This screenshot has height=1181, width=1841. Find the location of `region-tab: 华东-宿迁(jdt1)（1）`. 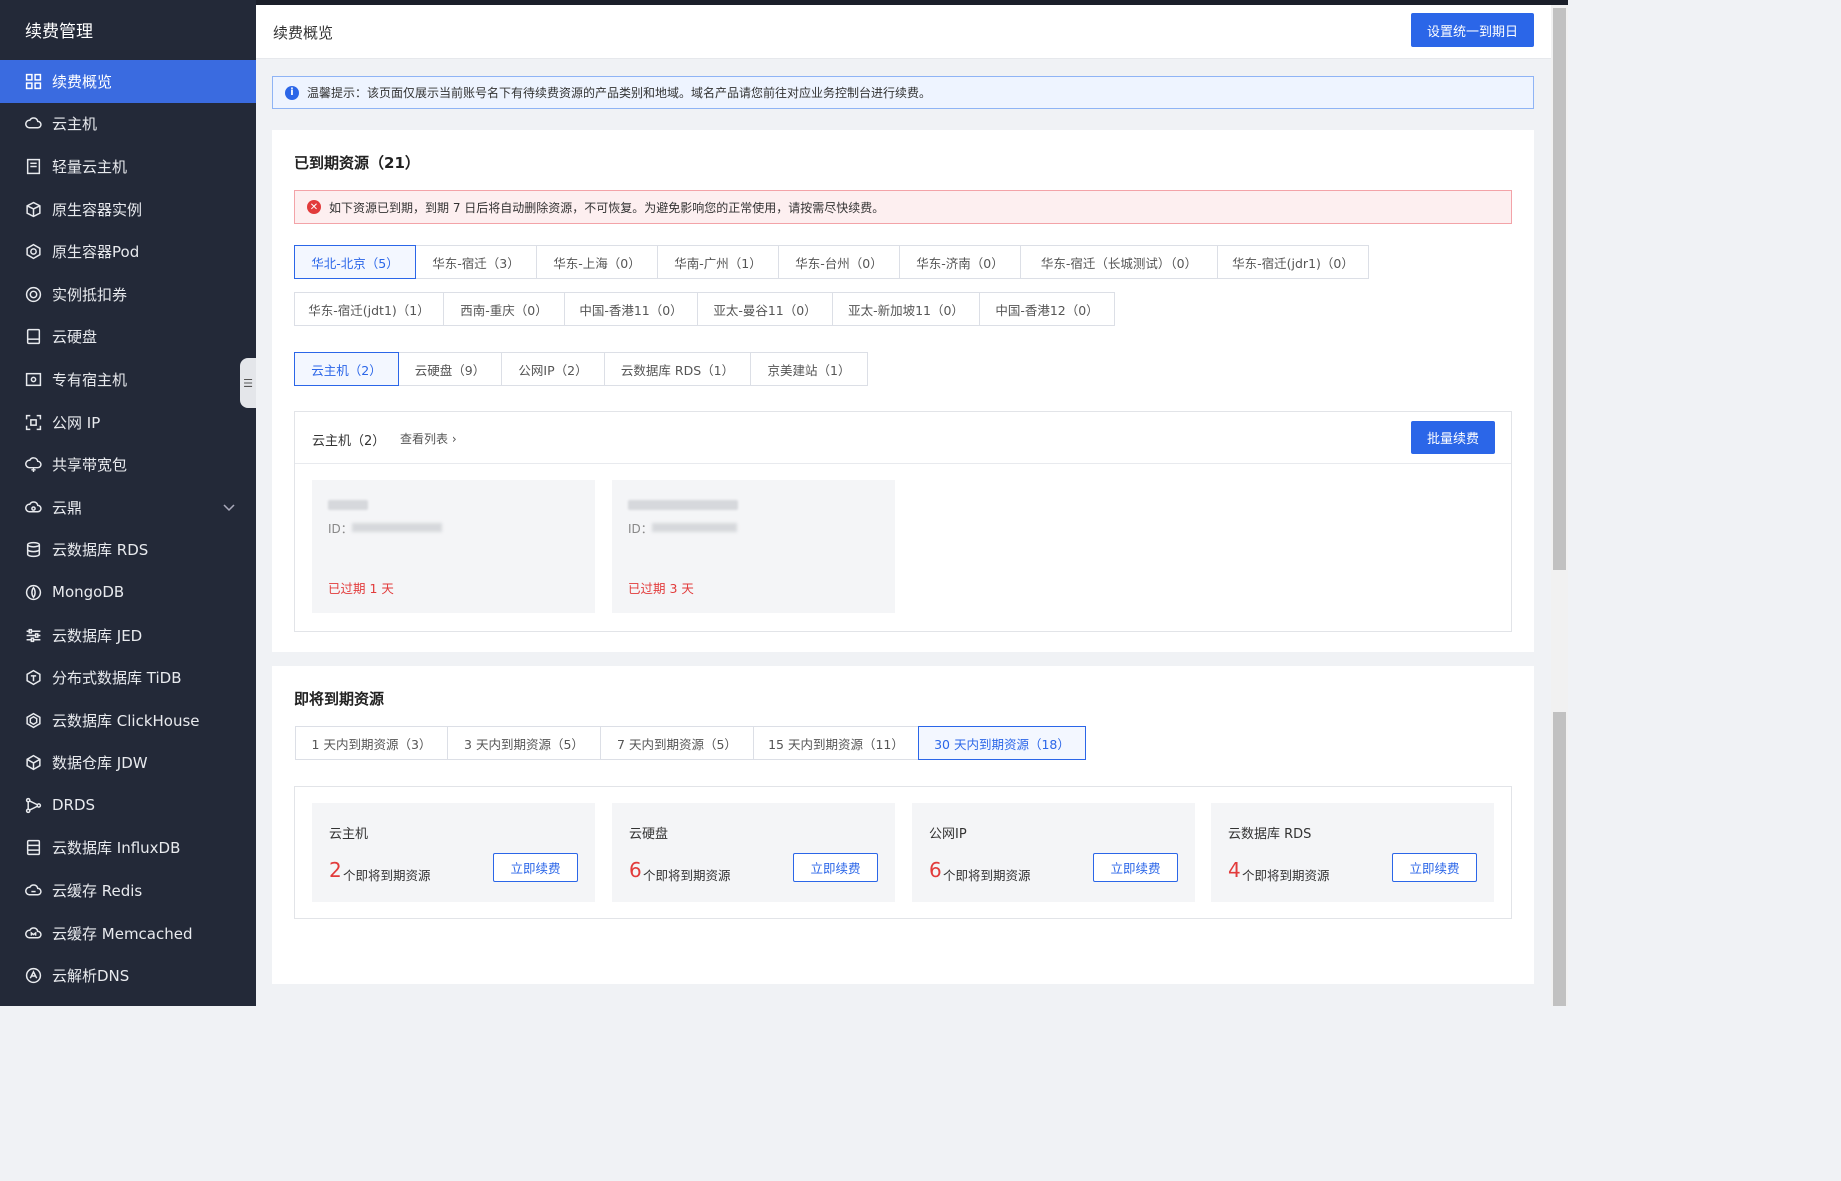

region-tab: 华东-宿迁(jdt1)（1） is located at coordinates (369, 309).